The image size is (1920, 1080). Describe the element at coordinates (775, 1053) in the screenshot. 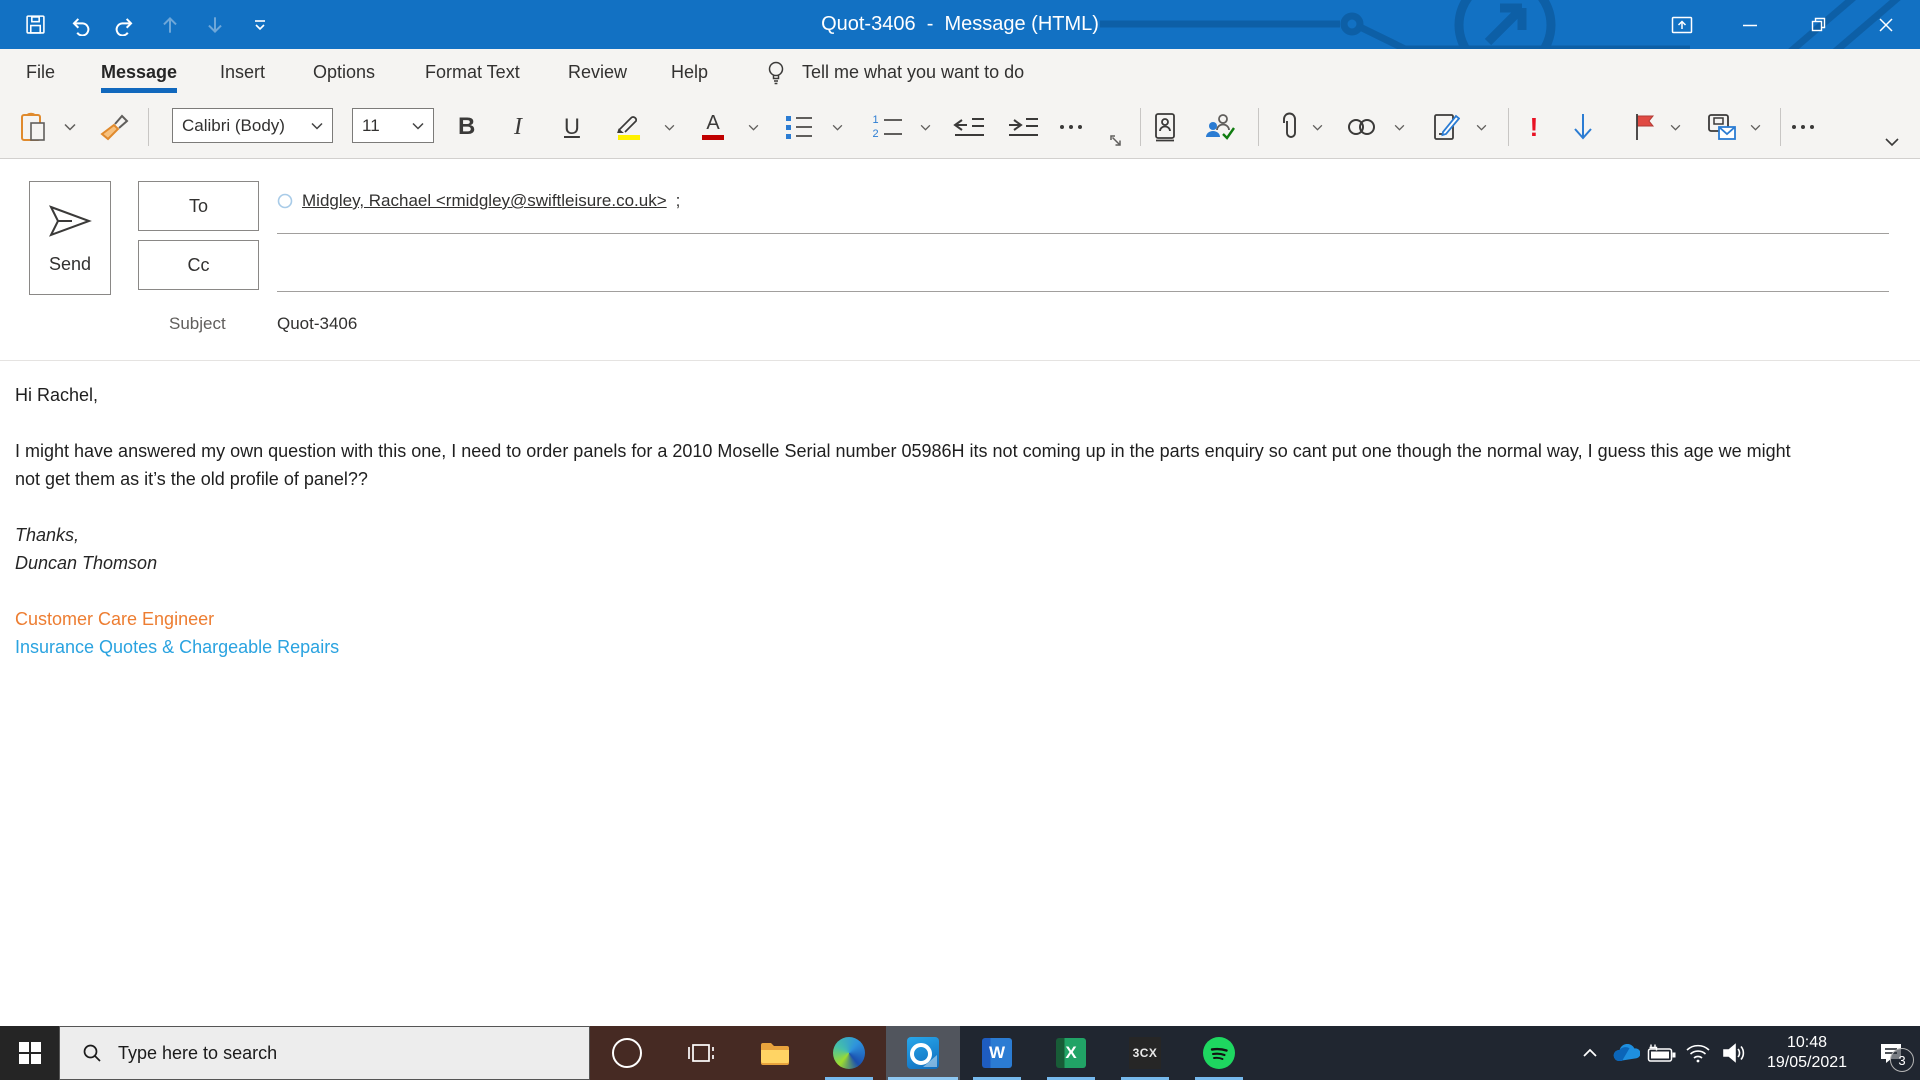

I see `taskbar-file-explorer-button` at that location.